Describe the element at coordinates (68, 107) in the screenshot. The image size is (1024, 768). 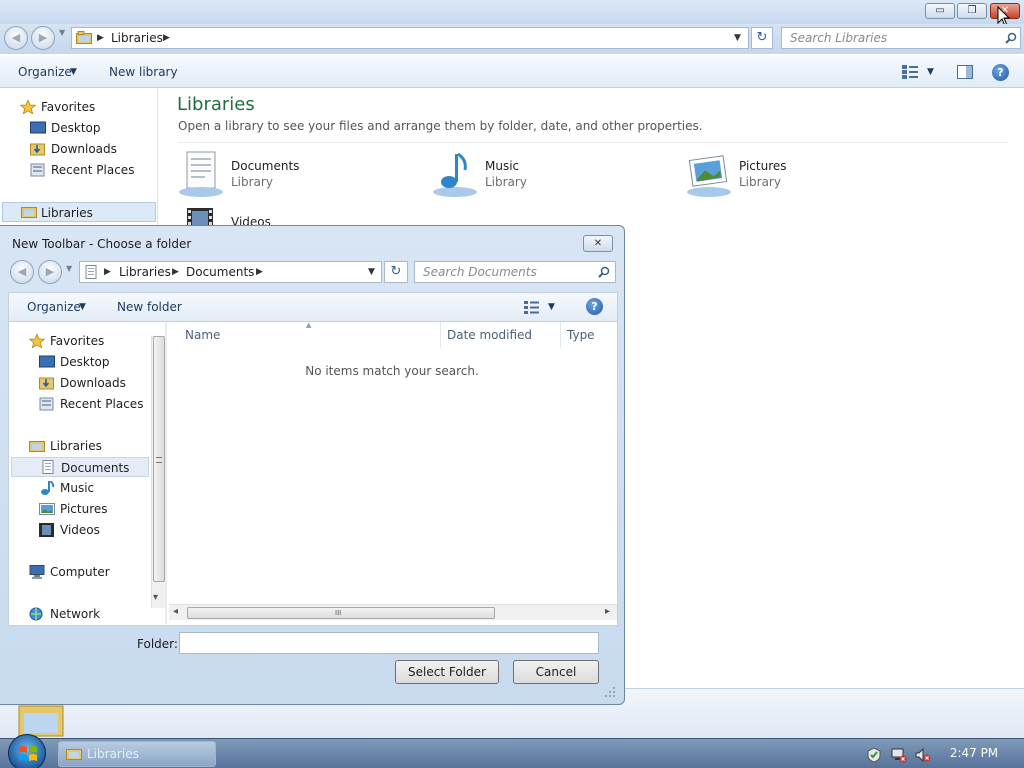
I see `nav-favorites-label: Favorites` at that location.